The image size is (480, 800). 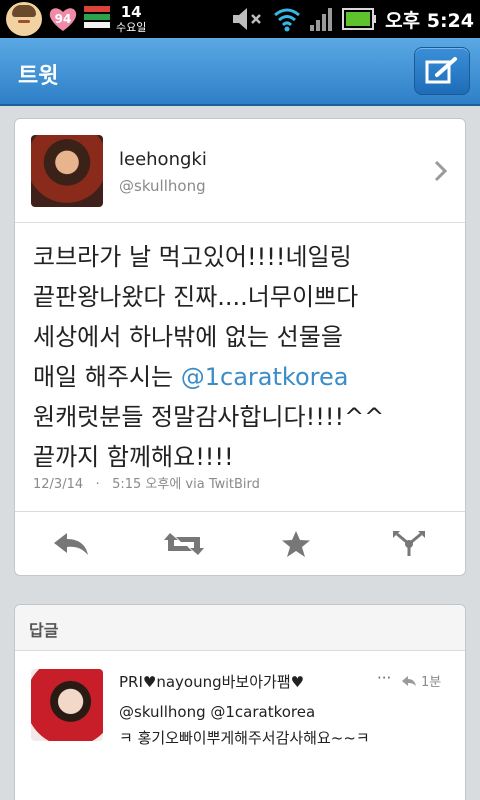 I want to click on tweet-author-row: leehongki @skullhong, so click(x=240, y=171).